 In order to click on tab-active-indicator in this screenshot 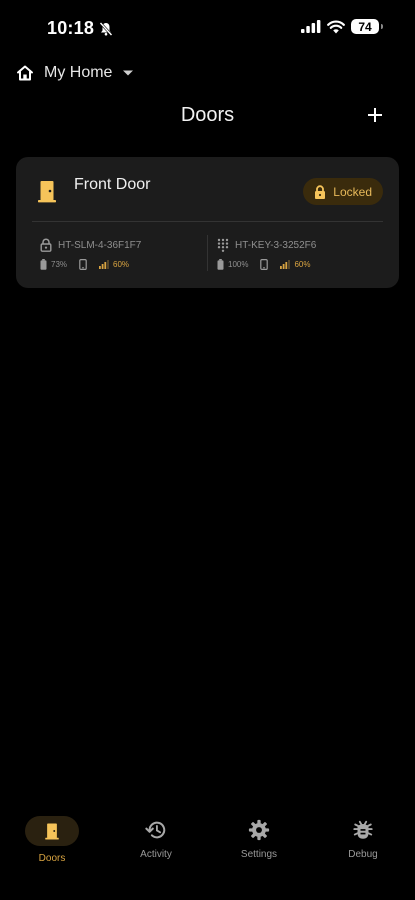, I will do `click(52, 831)`.